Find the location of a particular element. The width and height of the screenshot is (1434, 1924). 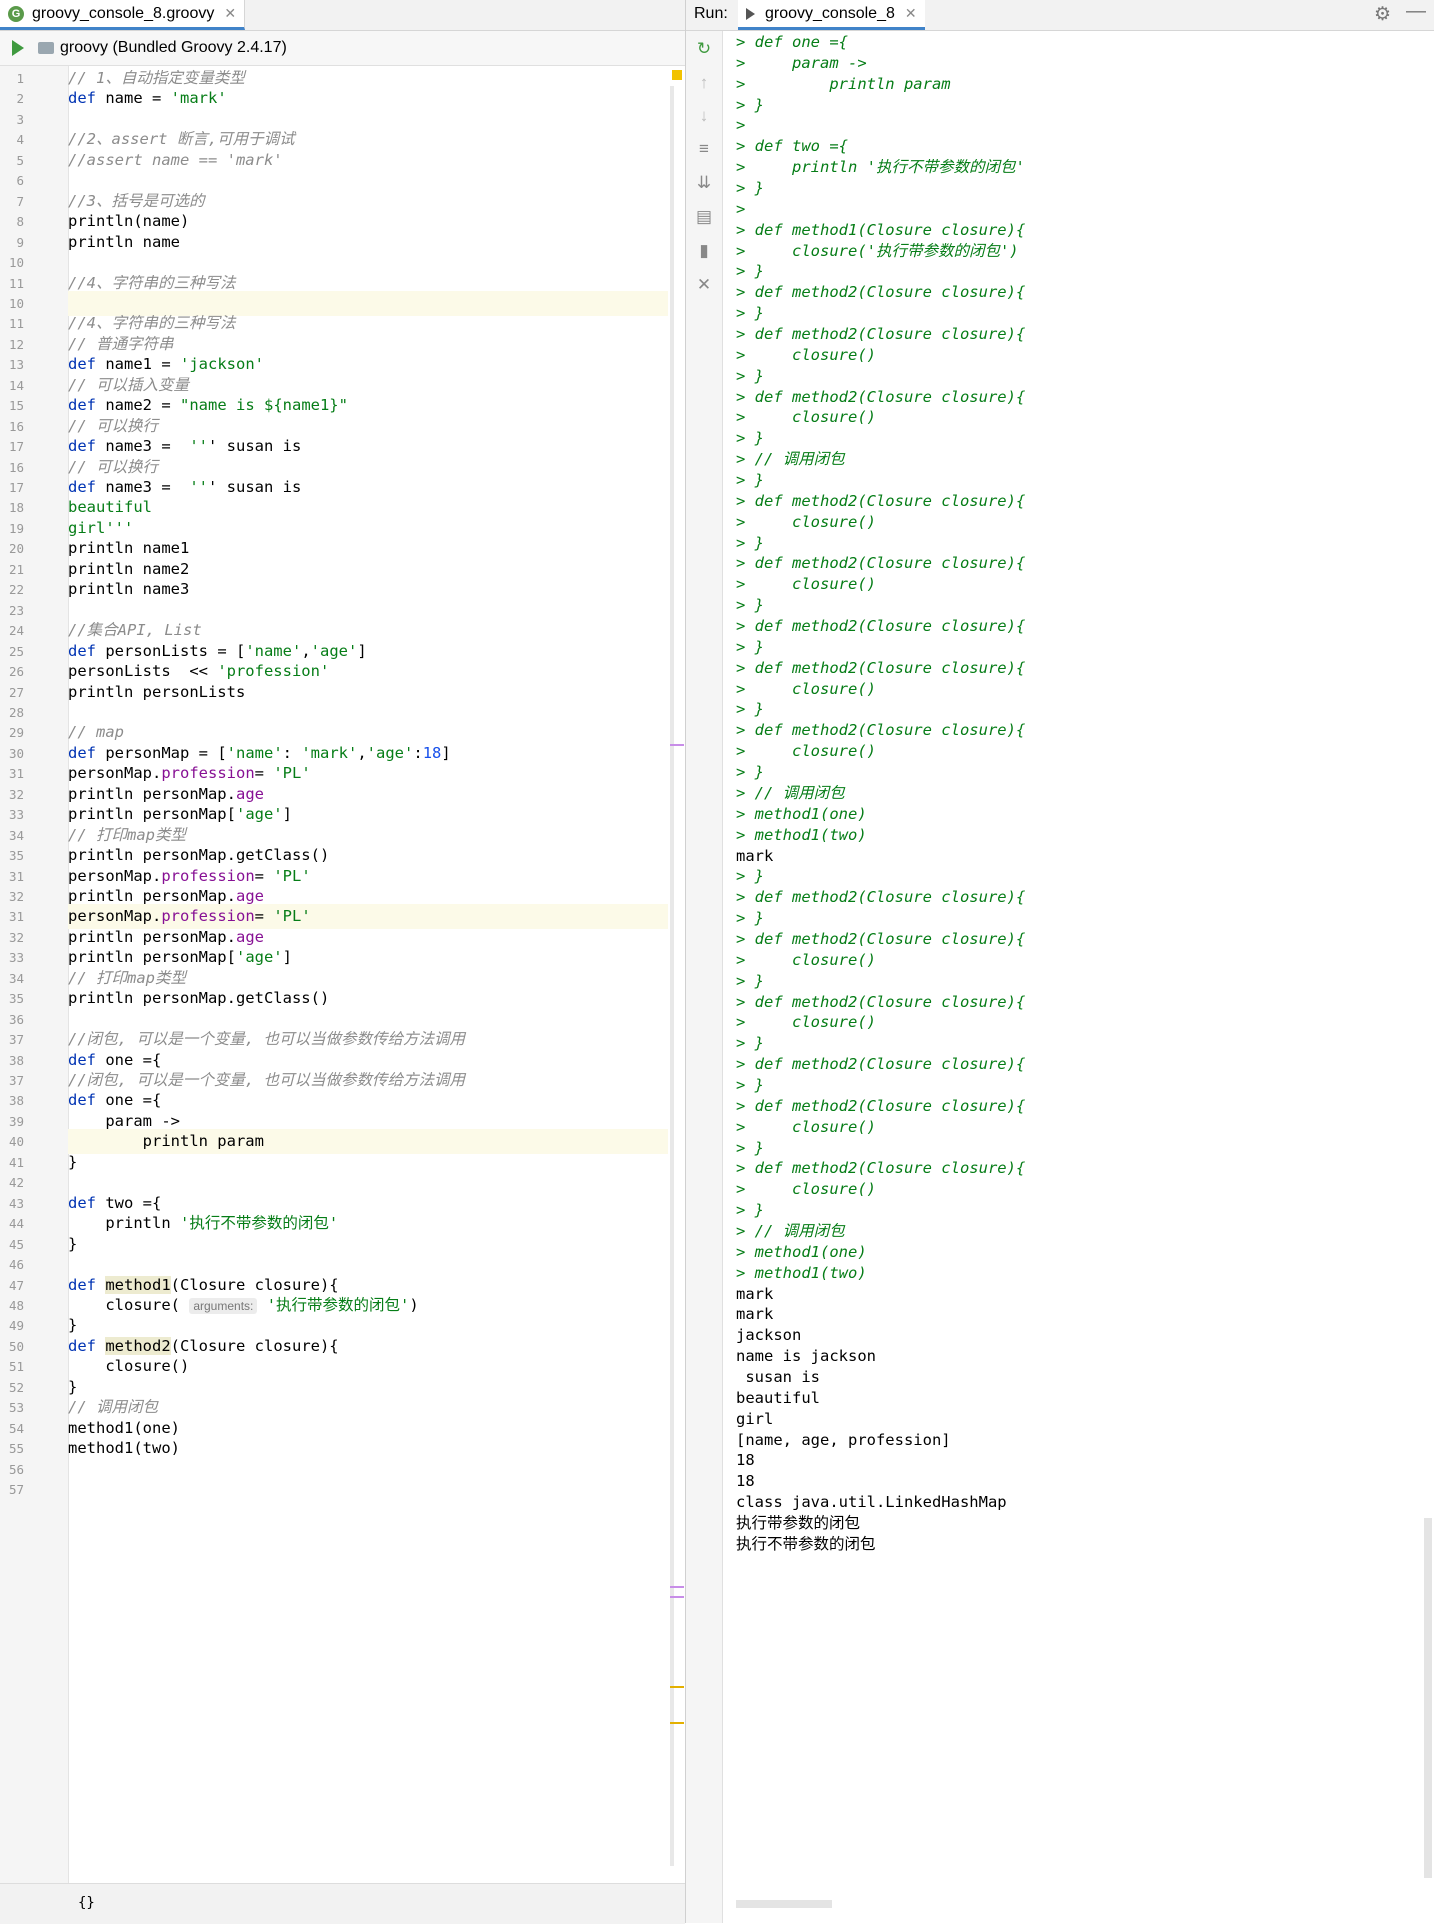

arrow-up-icon: ↑ is located at coordinates (704, 83).